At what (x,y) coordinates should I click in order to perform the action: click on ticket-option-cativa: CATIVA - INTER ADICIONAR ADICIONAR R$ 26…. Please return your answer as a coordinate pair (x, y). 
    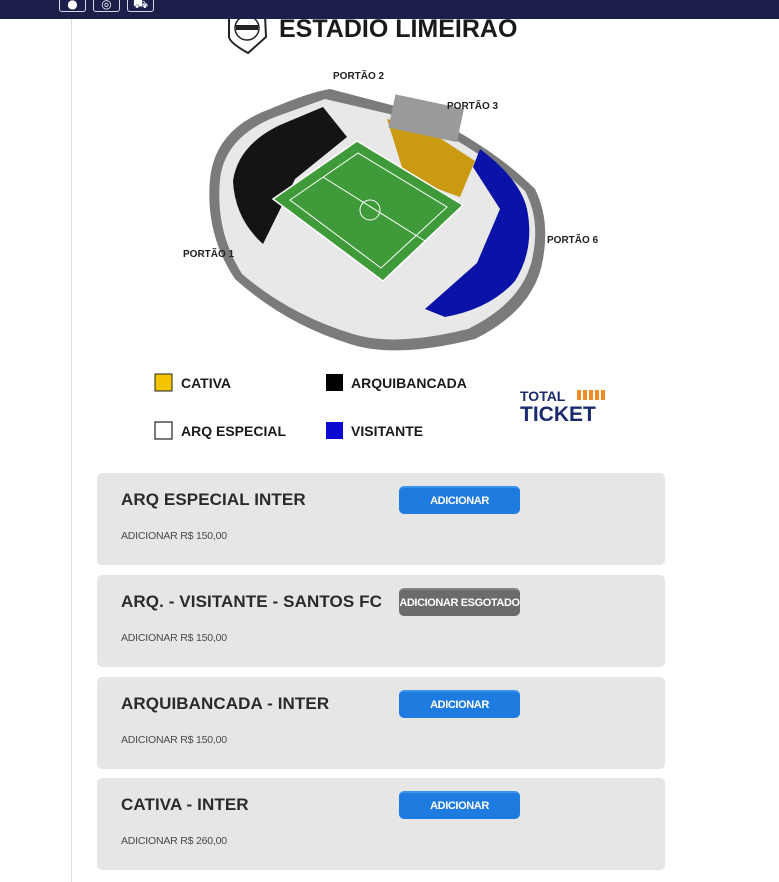
    Looking at the image, I should click on (381, 824).